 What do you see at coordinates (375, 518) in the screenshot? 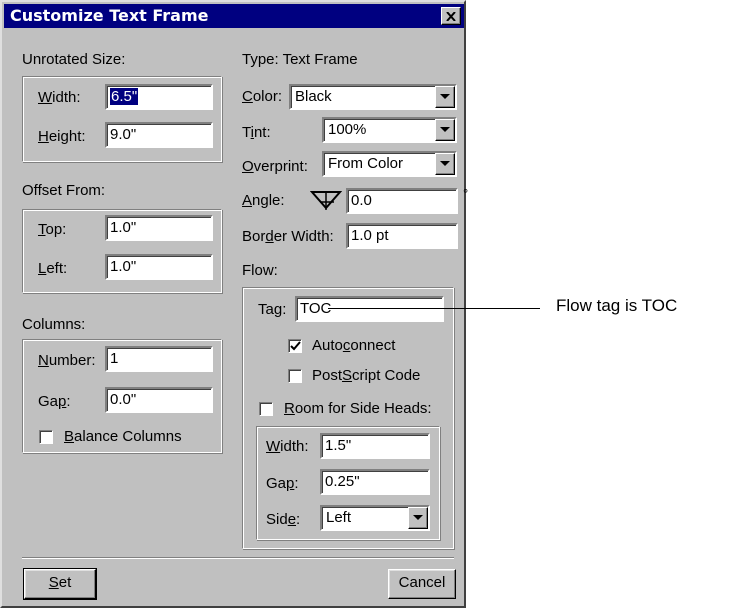
I see `side-heads-side-select: Left` at bounding box center [375, 518].